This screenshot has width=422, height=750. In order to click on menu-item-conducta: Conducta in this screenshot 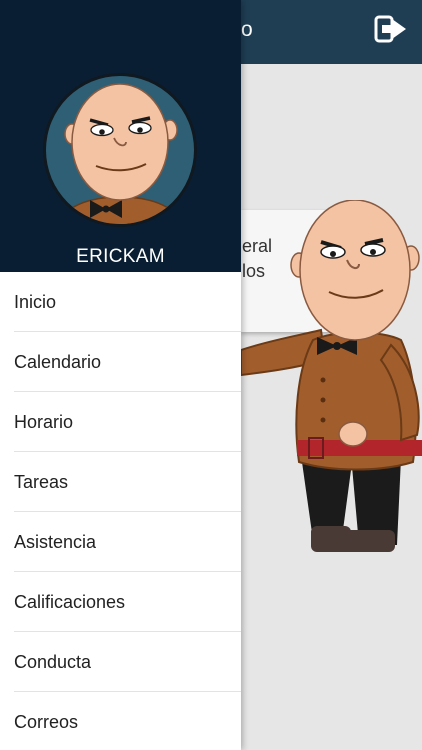, I will do `click(120, 662)`.